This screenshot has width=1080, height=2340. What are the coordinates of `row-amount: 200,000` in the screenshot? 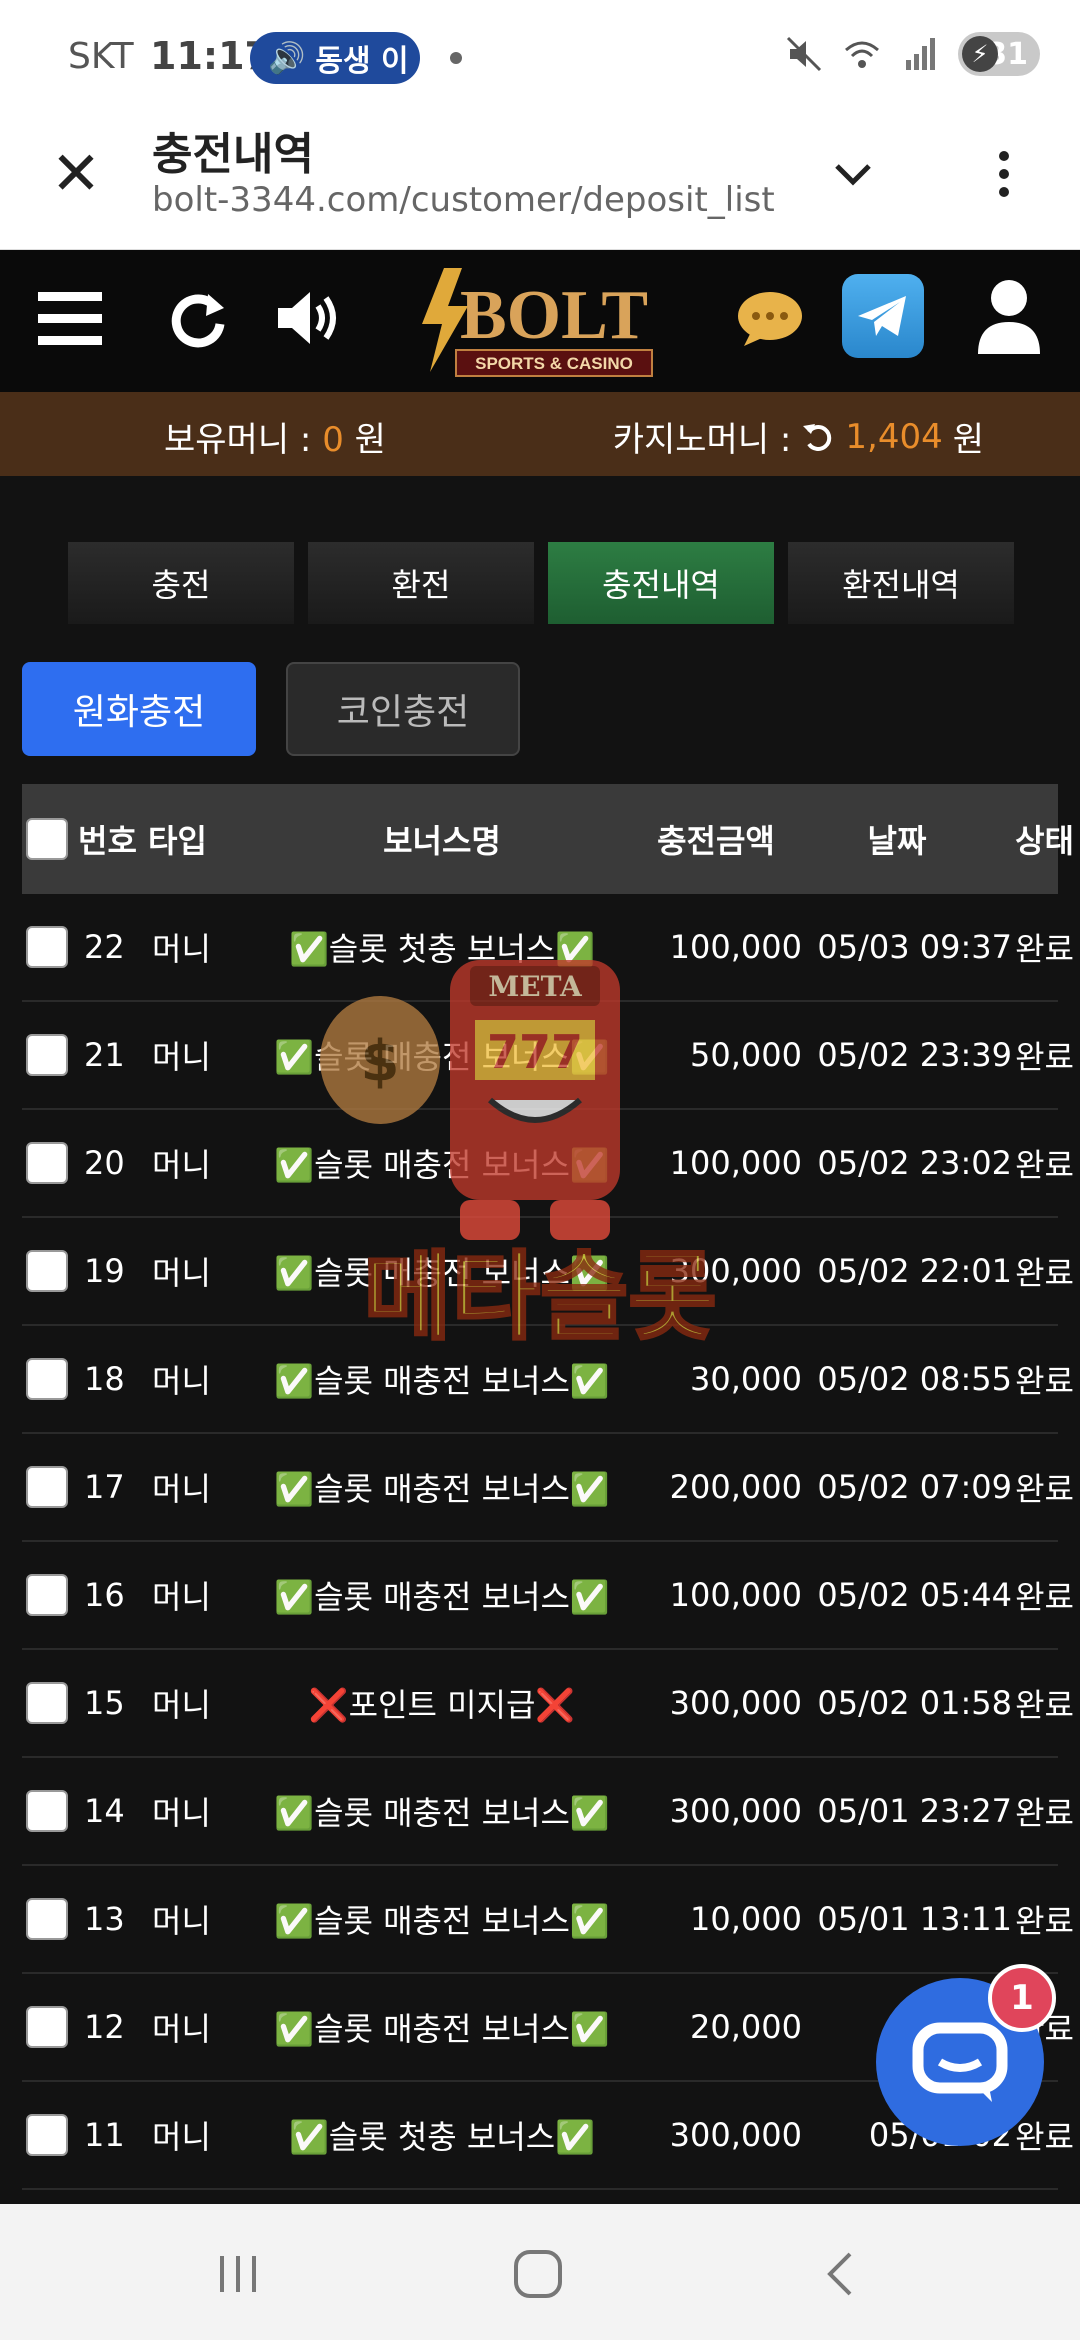 It's located at (735, 1487).